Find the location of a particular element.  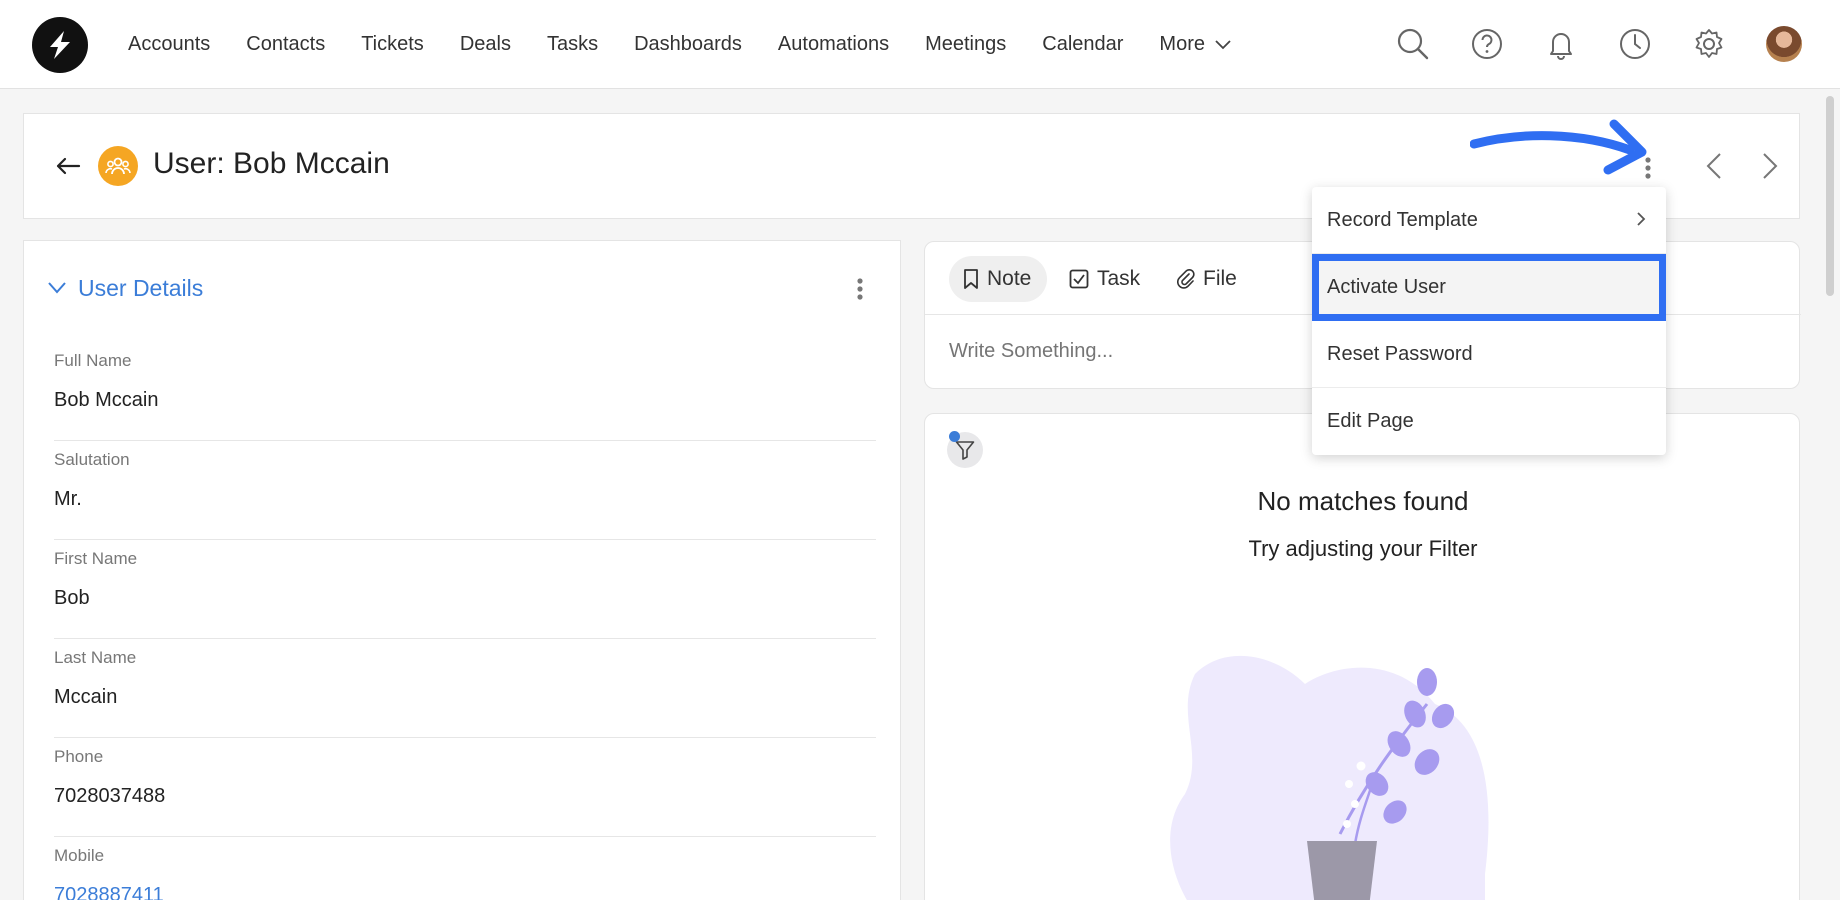

tab-label: Task is located at coordinates (1119, 278).